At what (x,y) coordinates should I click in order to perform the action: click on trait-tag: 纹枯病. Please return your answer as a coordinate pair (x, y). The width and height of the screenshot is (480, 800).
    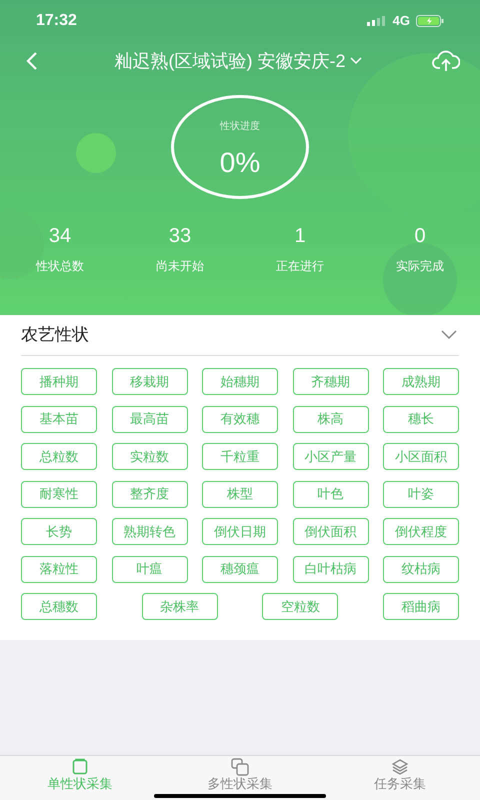
    Looking at the image, I should click on (421, 569).